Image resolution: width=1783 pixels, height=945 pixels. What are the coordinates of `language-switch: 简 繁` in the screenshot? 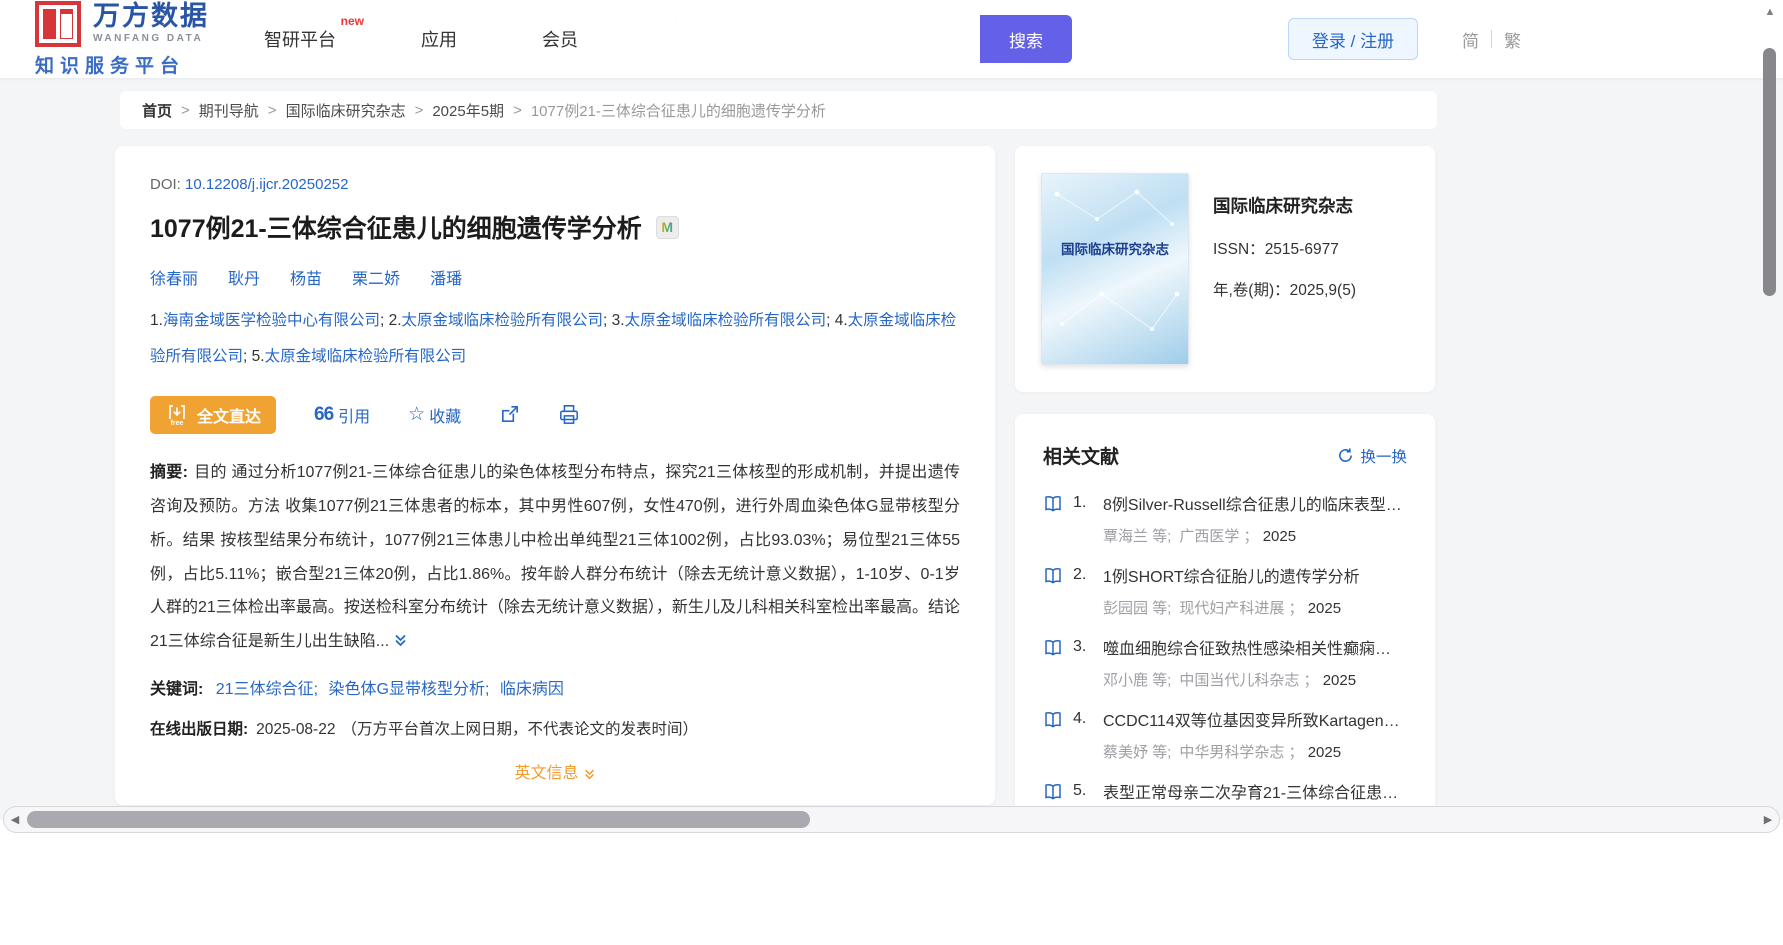 It's located at (1491, 39).